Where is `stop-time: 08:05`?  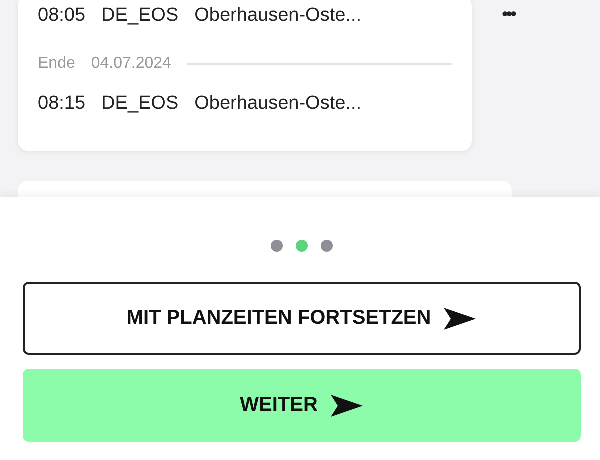
stop-time: 08:05 is located at coordinates (62, 16).